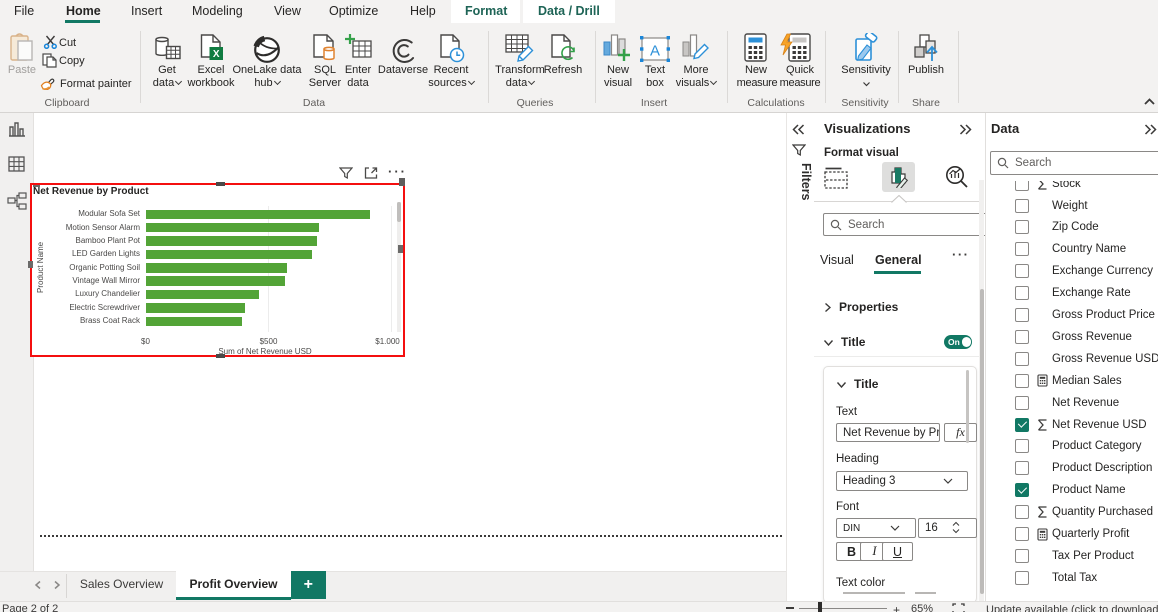 Image resolution: width=1158 pixels, height=612 pixels. Describe the element at coordinates (655, 51) in the screenshot. I see `svg-text: A` at that location.